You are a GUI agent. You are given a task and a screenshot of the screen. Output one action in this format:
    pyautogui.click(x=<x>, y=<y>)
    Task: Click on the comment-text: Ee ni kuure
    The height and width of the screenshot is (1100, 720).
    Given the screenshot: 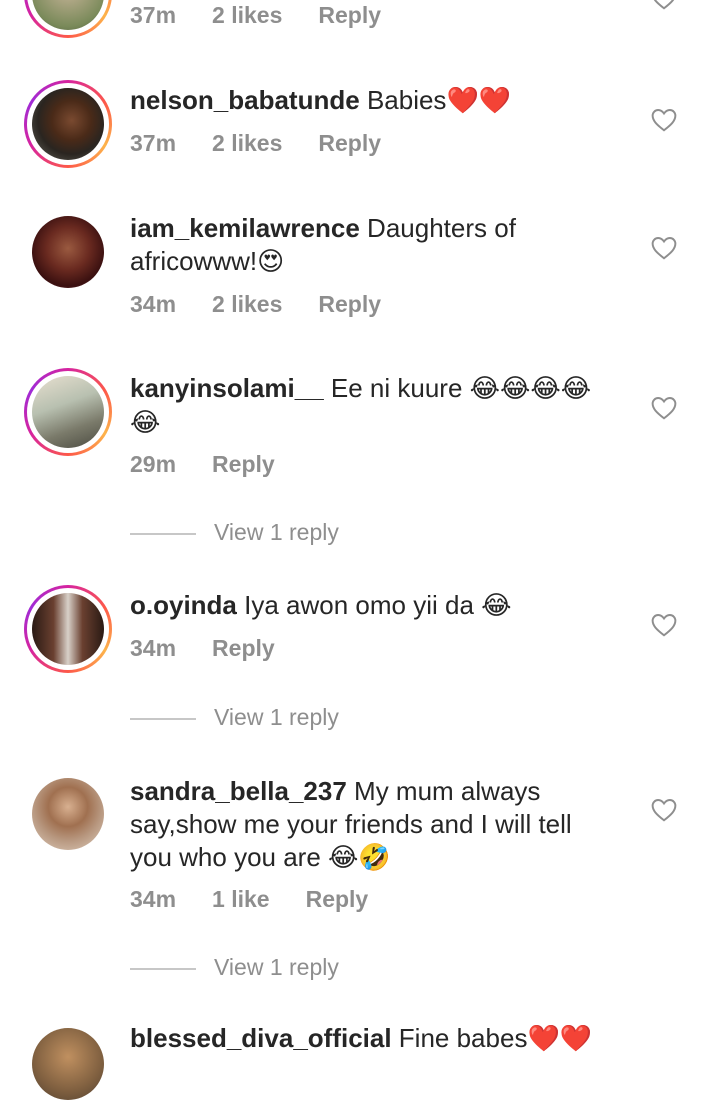 What is the action you would take?
    pyautogui.click(x=396, y=388)
    